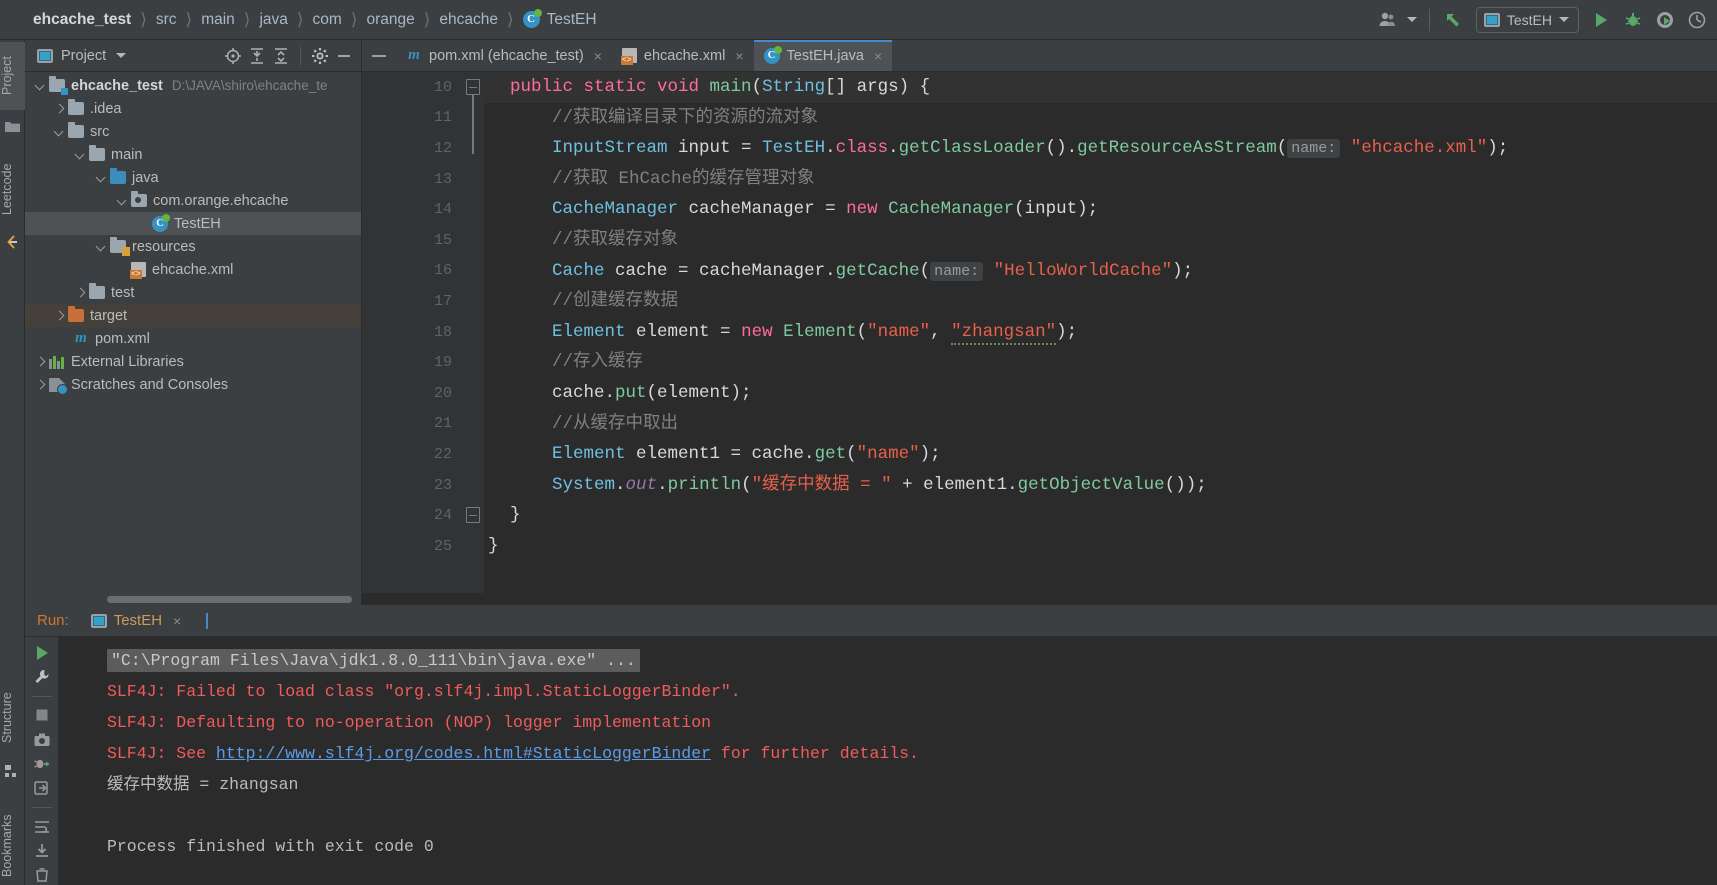 This screenshot has height=885, width=1717. I want to click on tree-row-scratches-and-consoles: Scratches and Consoles, so click(193, 384).